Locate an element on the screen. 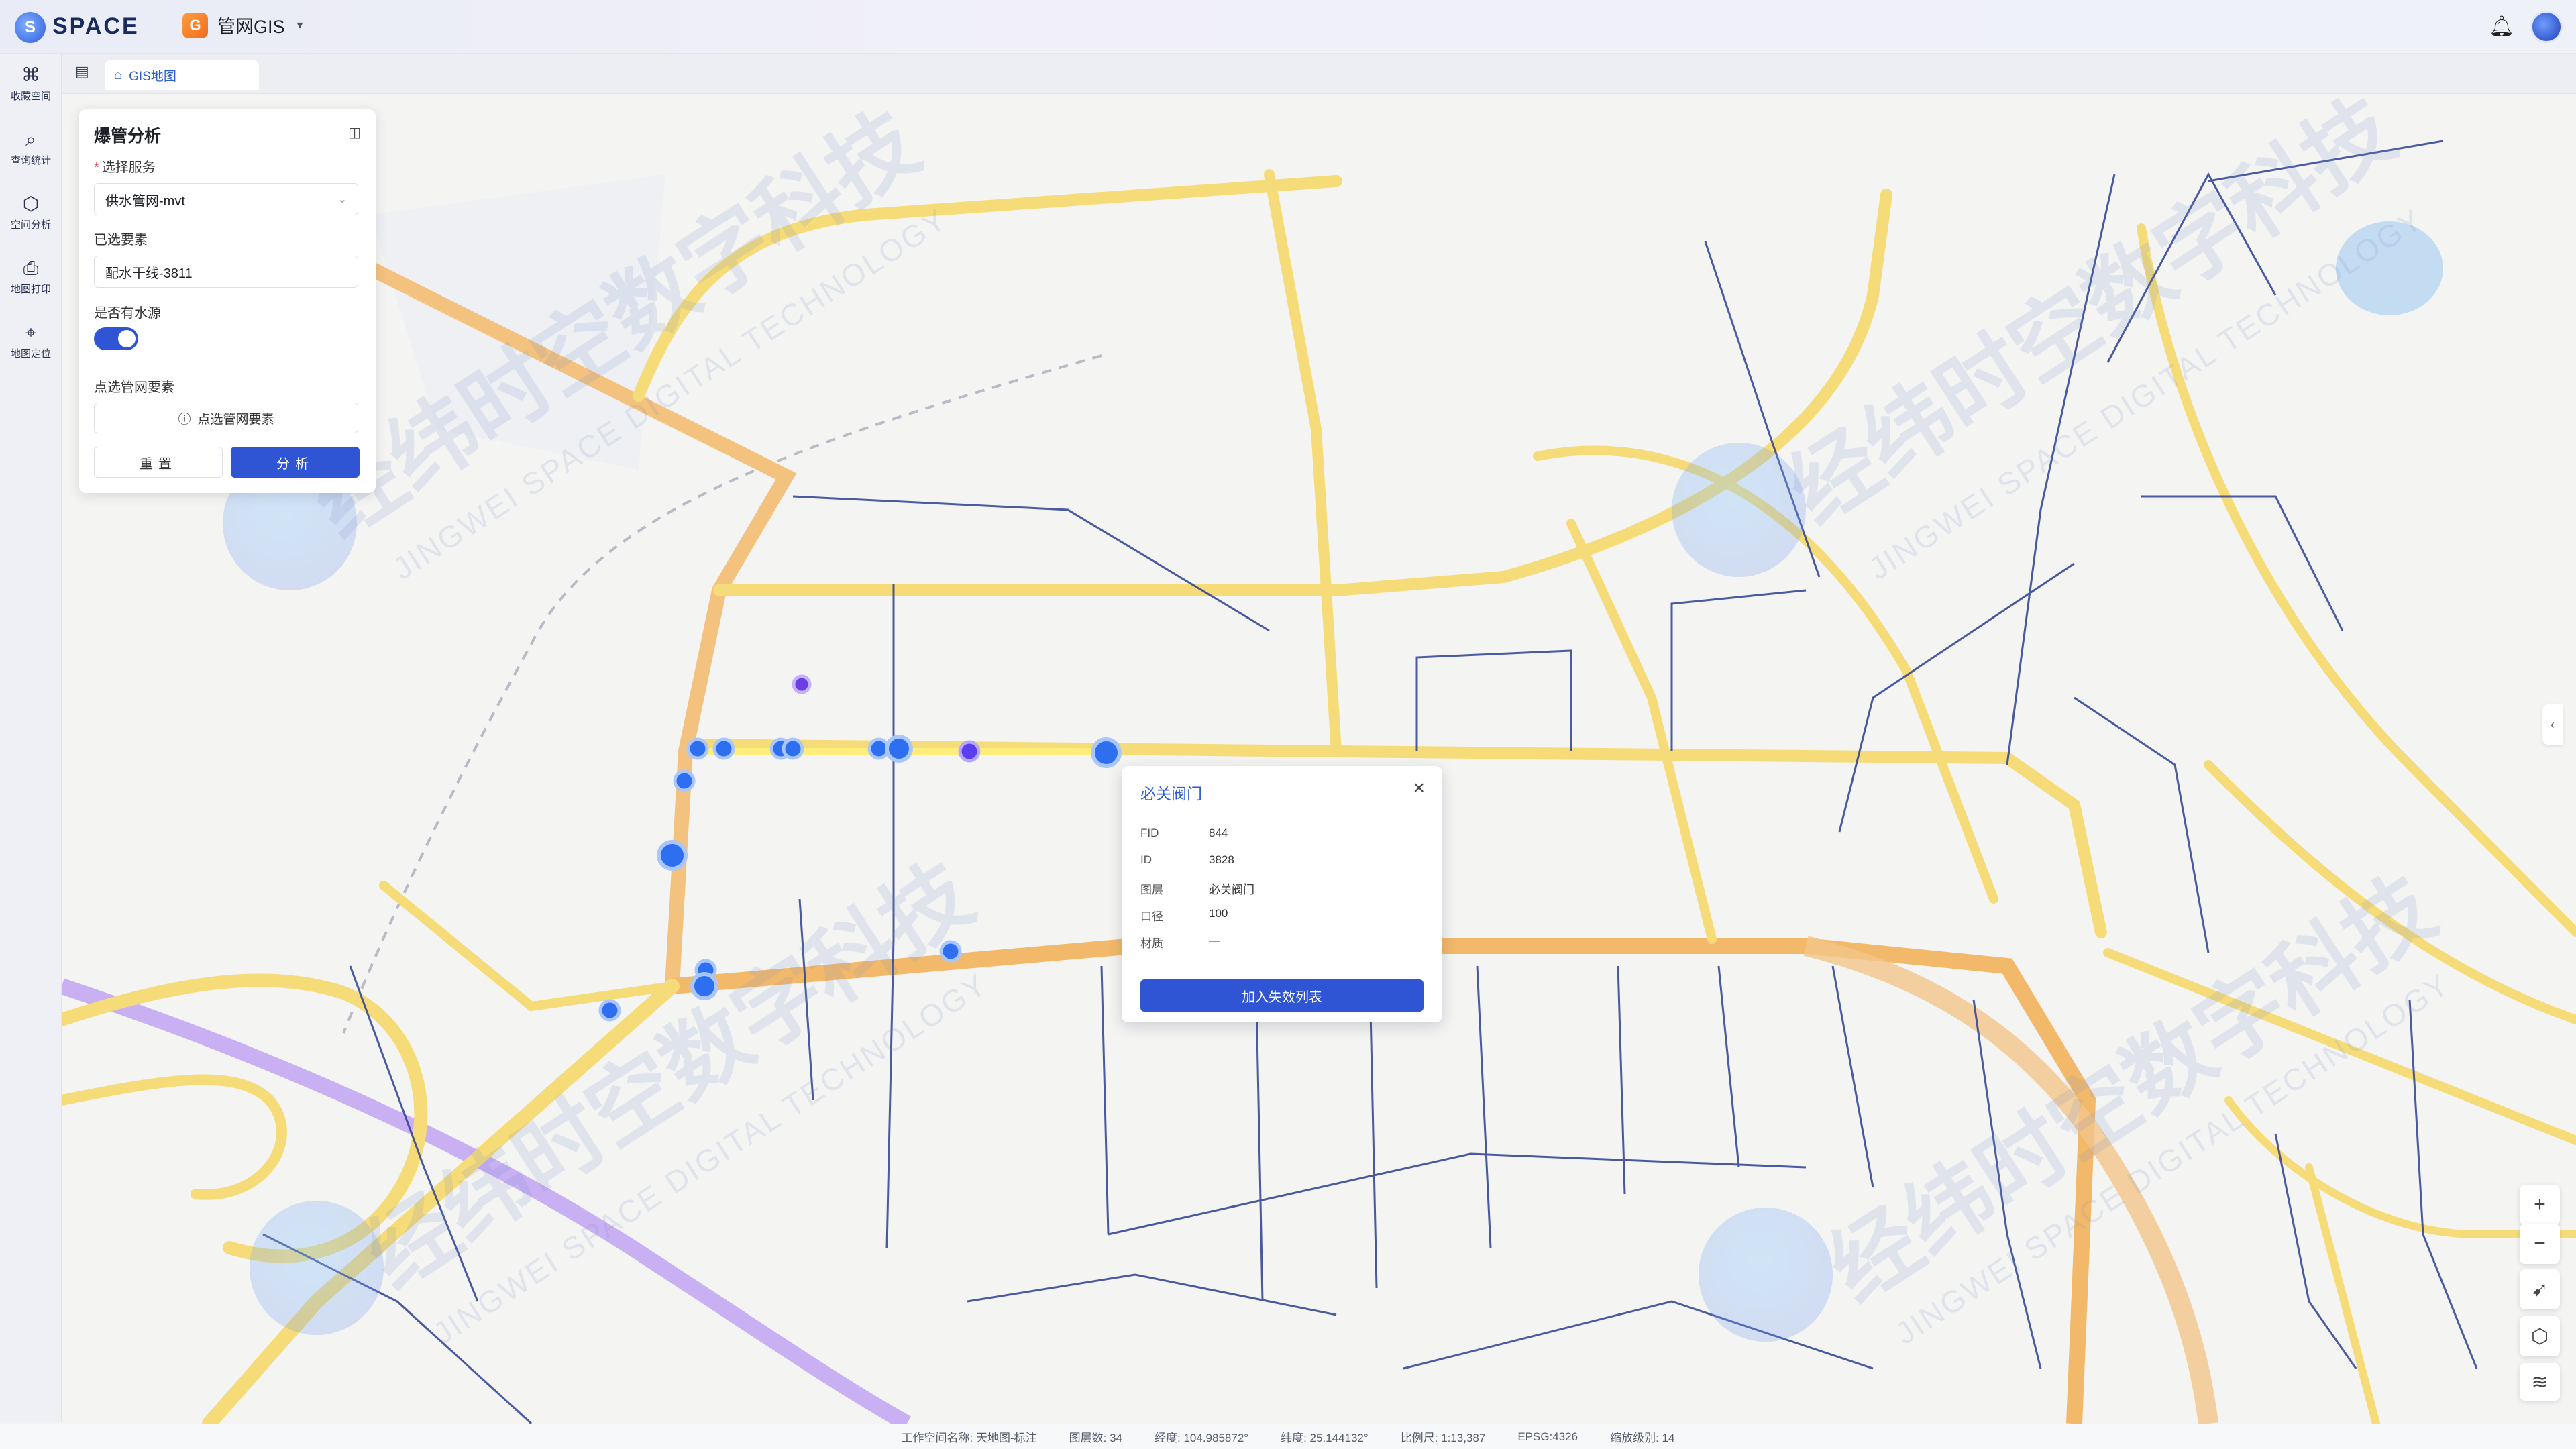 This screenshot has height=1449, width=2576. popup-title: 必关阀门 is located at coordinates (1171, 793).